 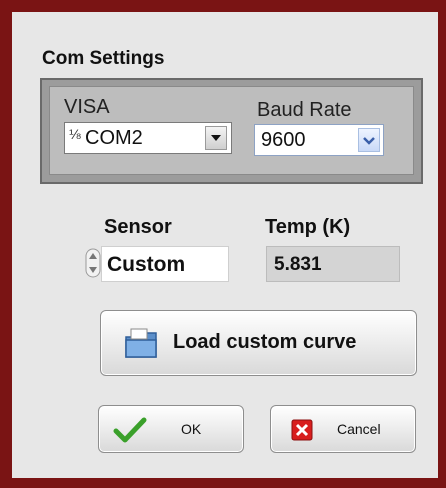 What do you see at coordinates (298, 264) in the screenshot?
I see `temperature-value: 5.831` at bounding box center [298, 264].